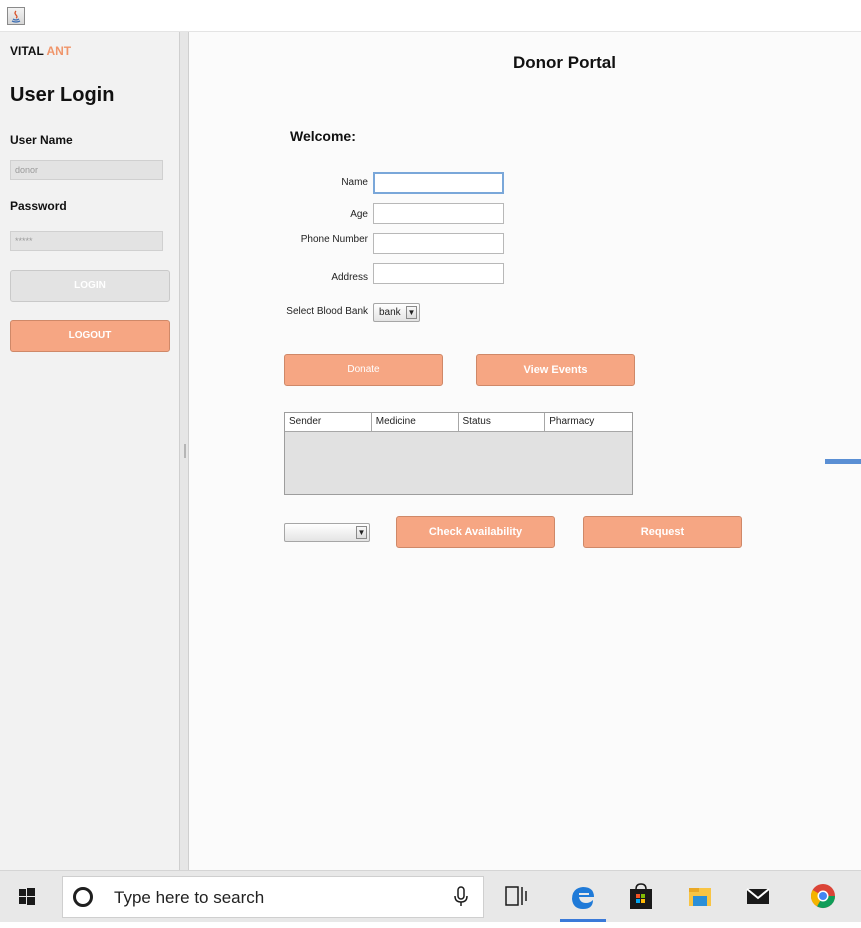 The image size is (861, 928). What do you see at coordinates (86, 241) in the screenshot?
I see `password-field: *****` at bounding box center [86, 241].